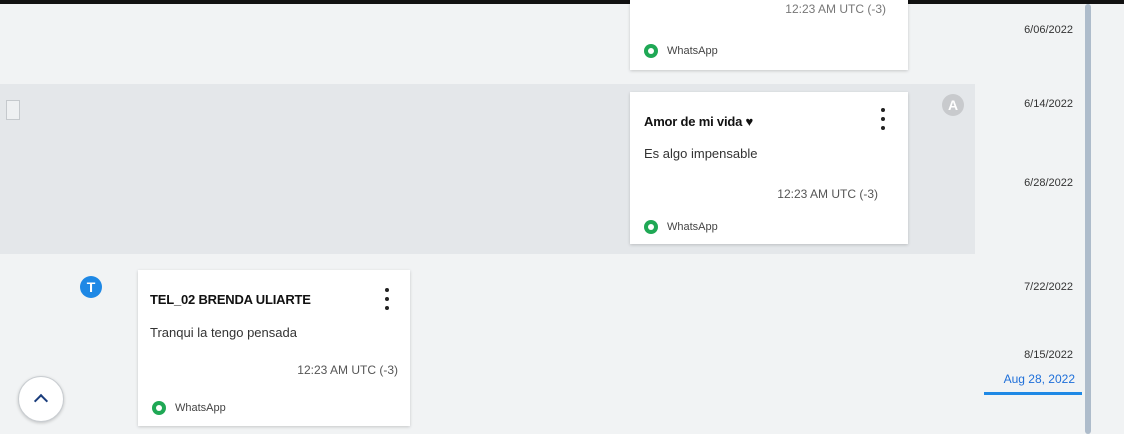  Describe the element at coordinates (230, 299) in the screenshot. I see `message-sender: TEL_02 BRENDA ULIARTE` at that location.